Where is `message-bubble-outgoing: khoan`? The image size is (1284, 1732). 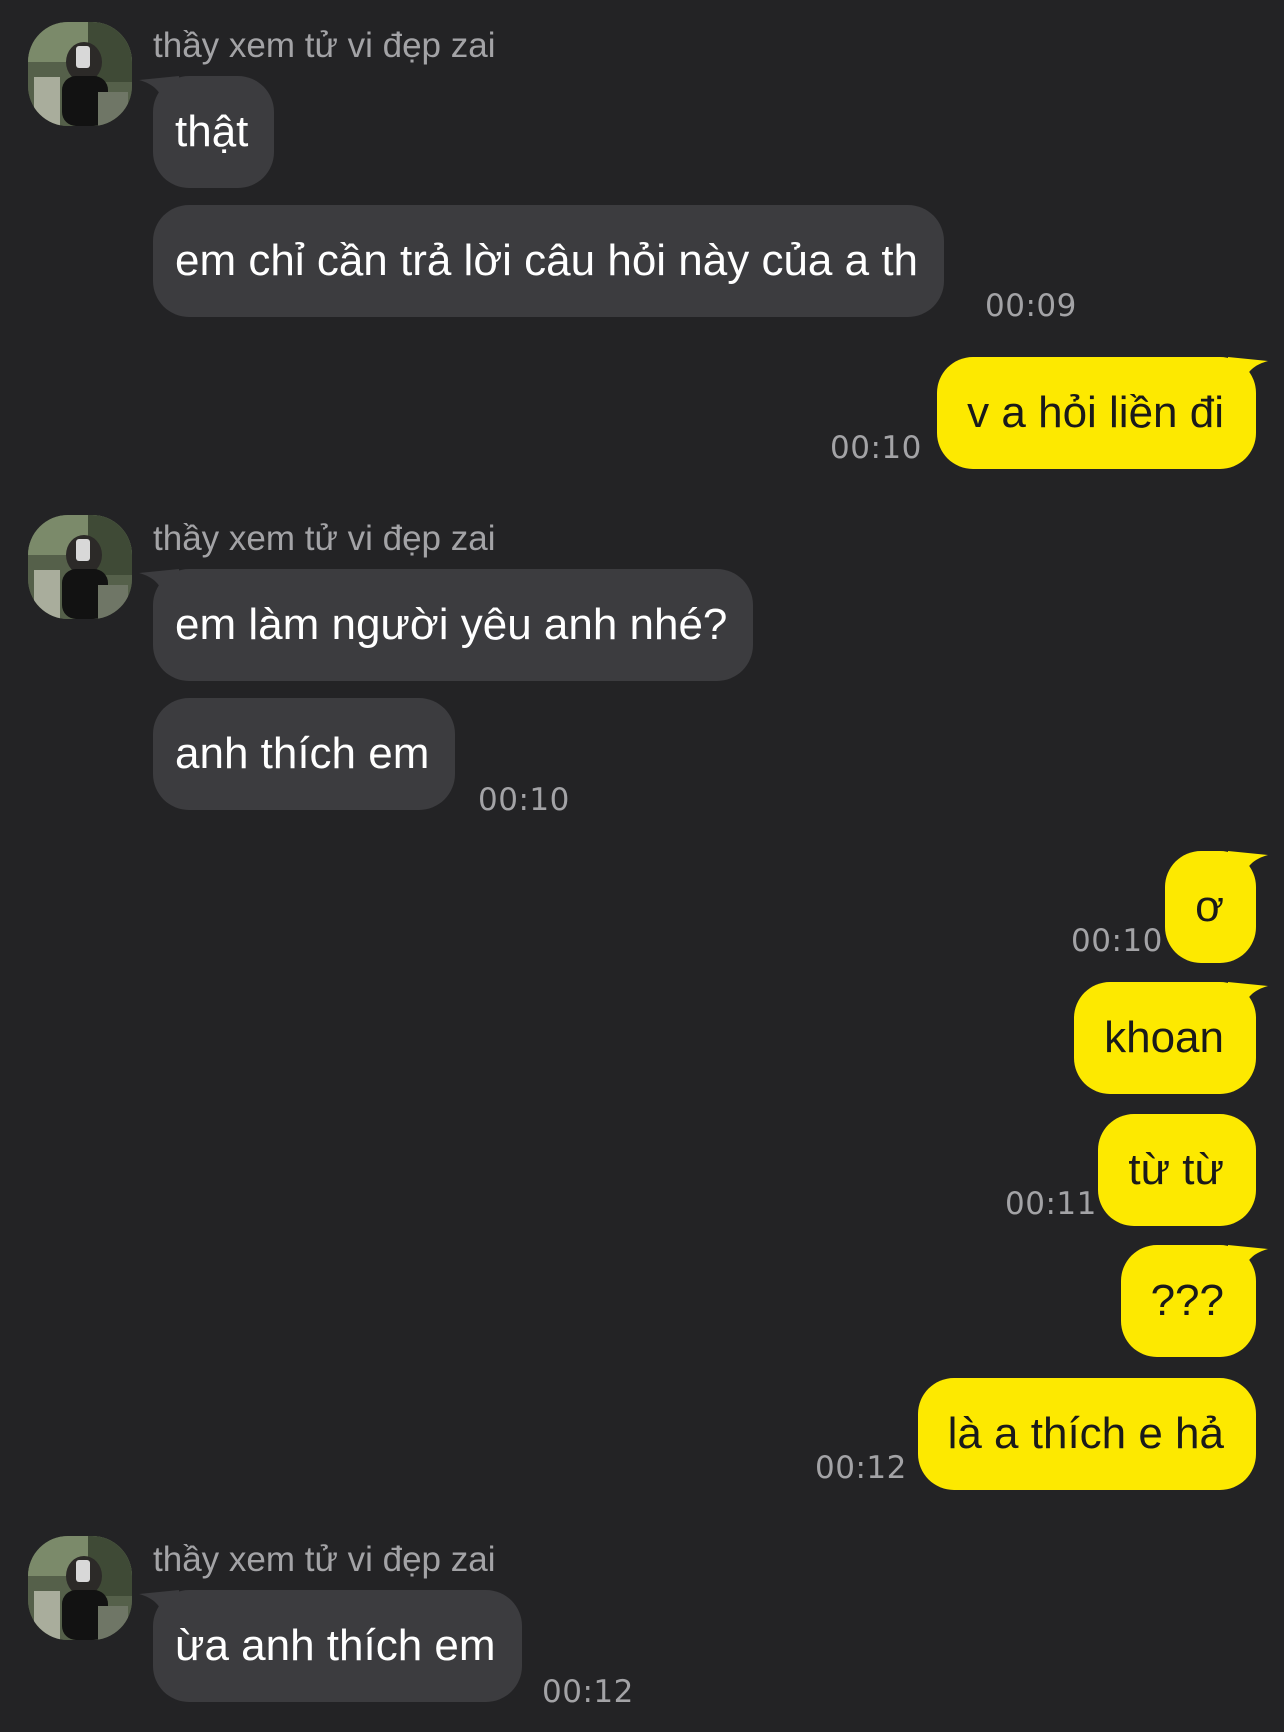 message-bubble-outgoing: khoan is located at coordinates (1171, 1038).